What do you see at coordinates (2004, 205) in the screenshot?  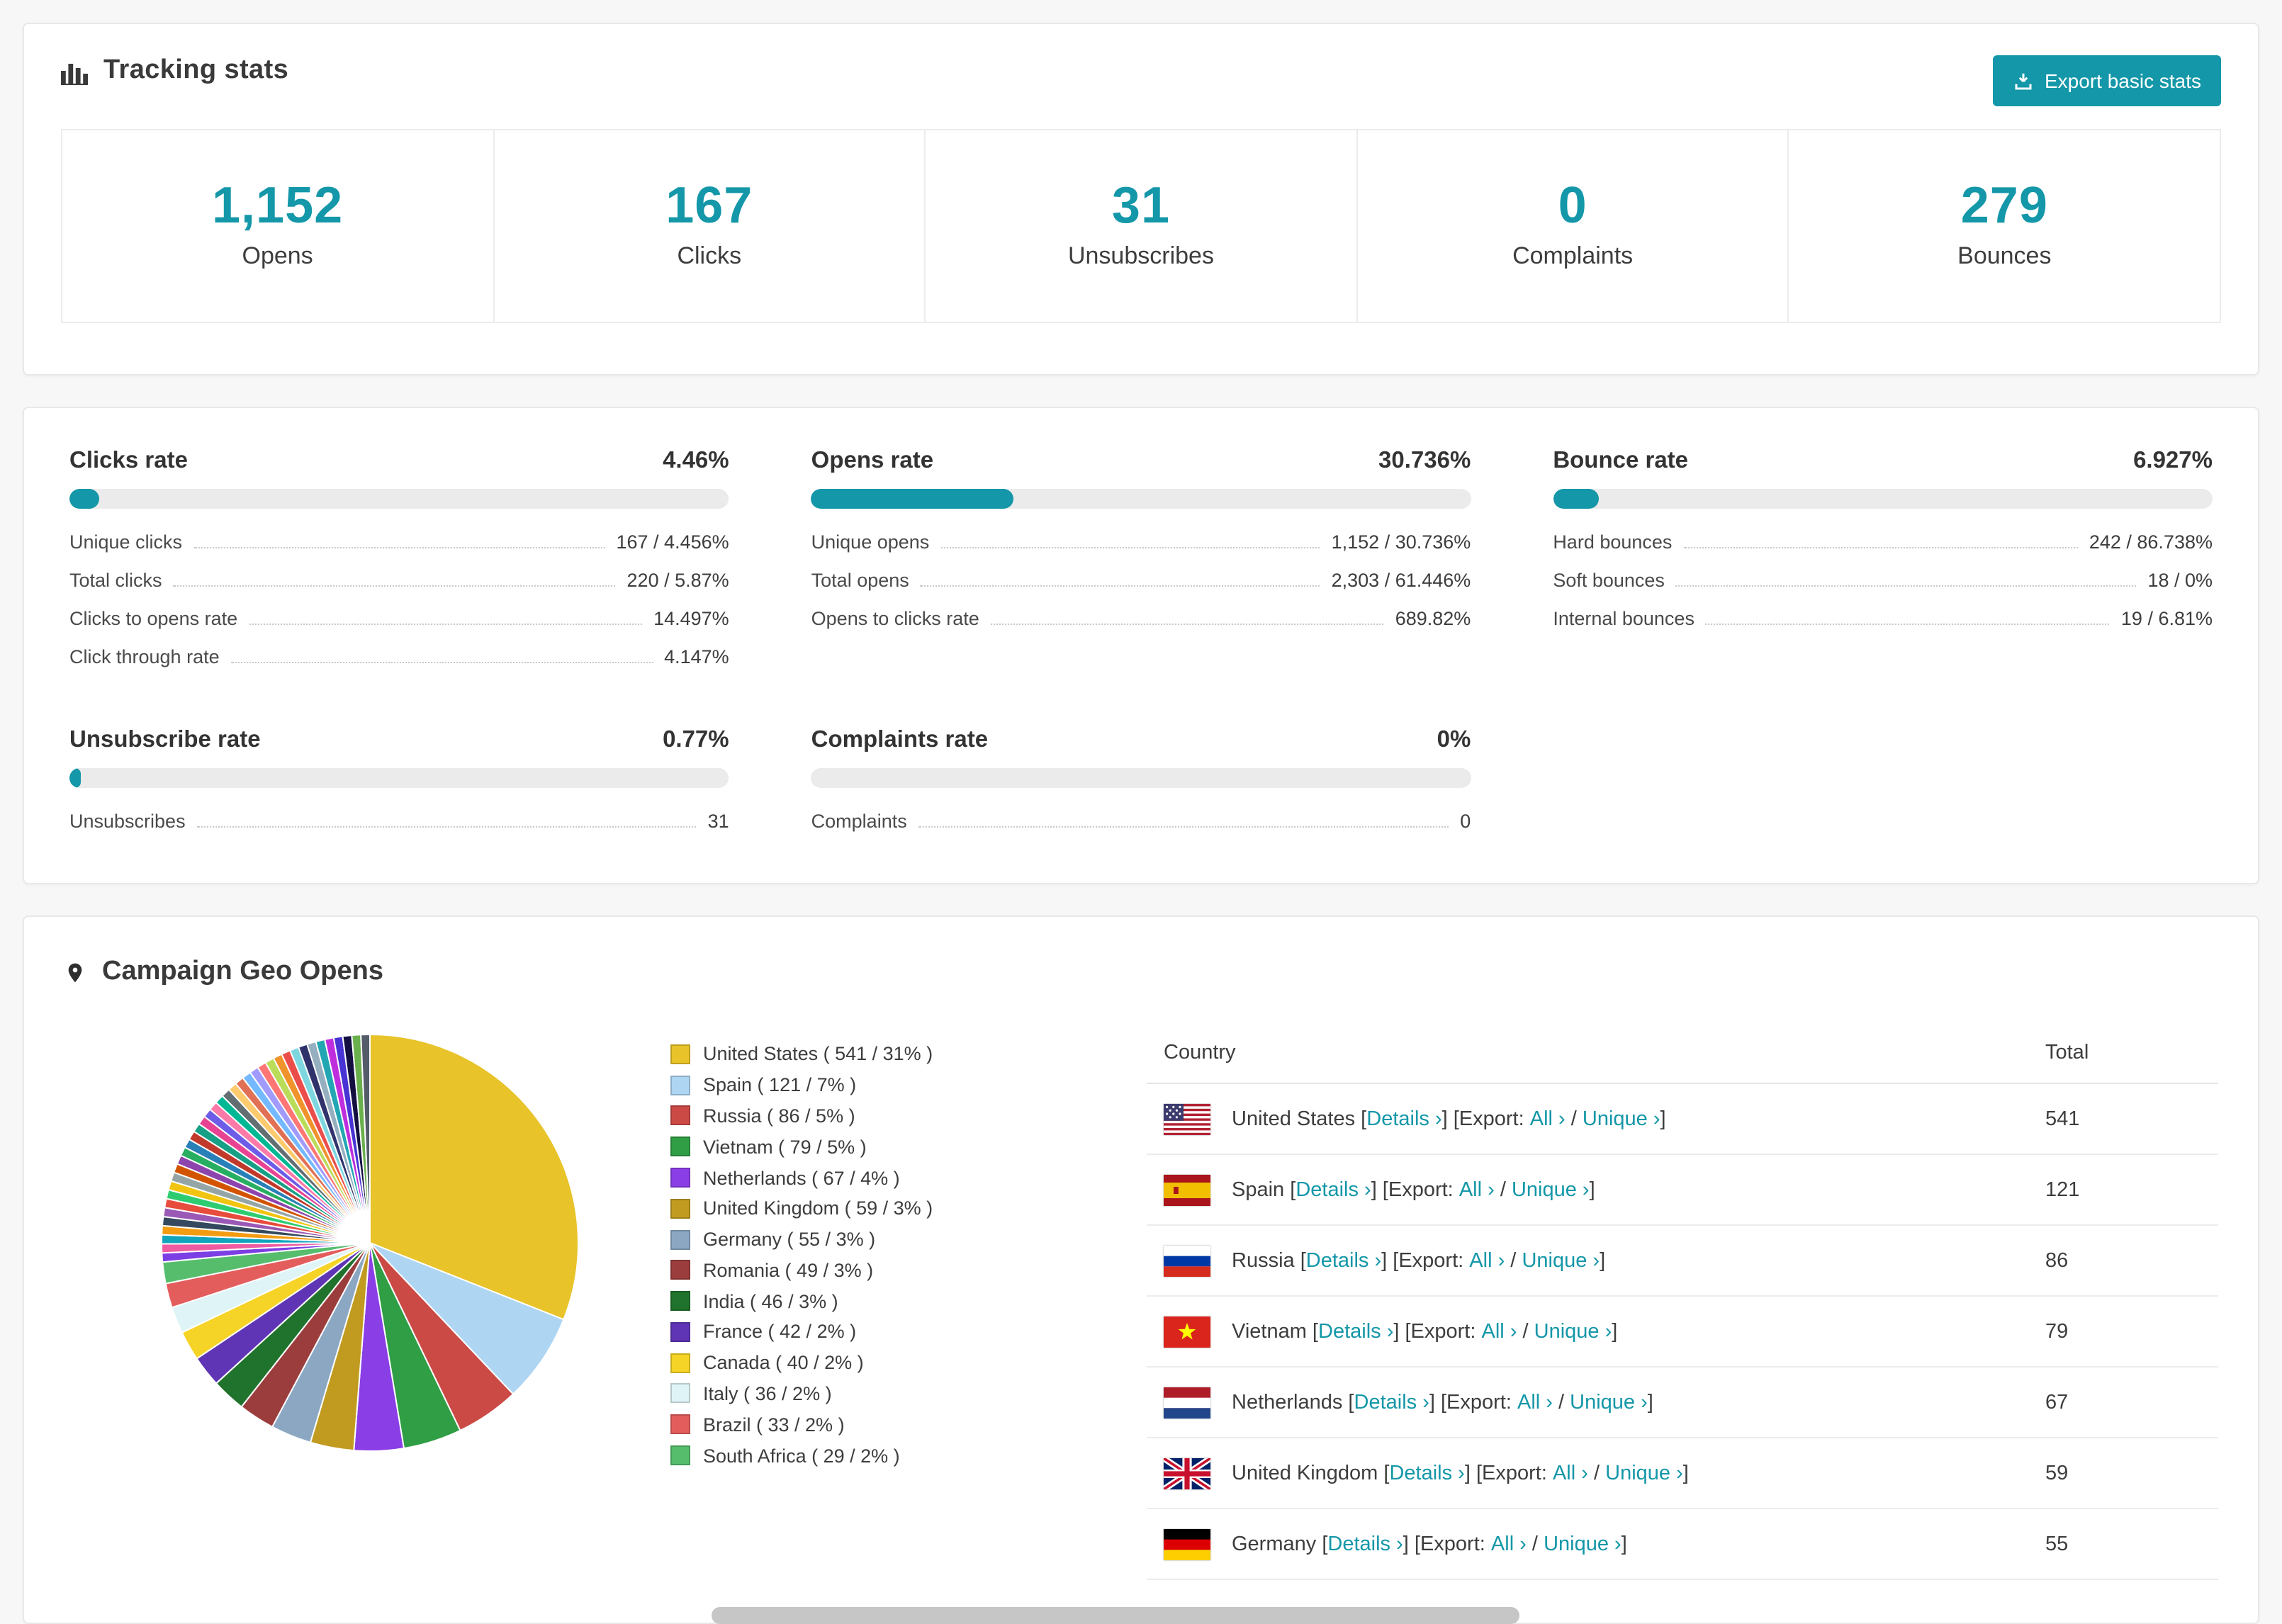 I see `stat-value: 279` at bounding box center [2004, 205].